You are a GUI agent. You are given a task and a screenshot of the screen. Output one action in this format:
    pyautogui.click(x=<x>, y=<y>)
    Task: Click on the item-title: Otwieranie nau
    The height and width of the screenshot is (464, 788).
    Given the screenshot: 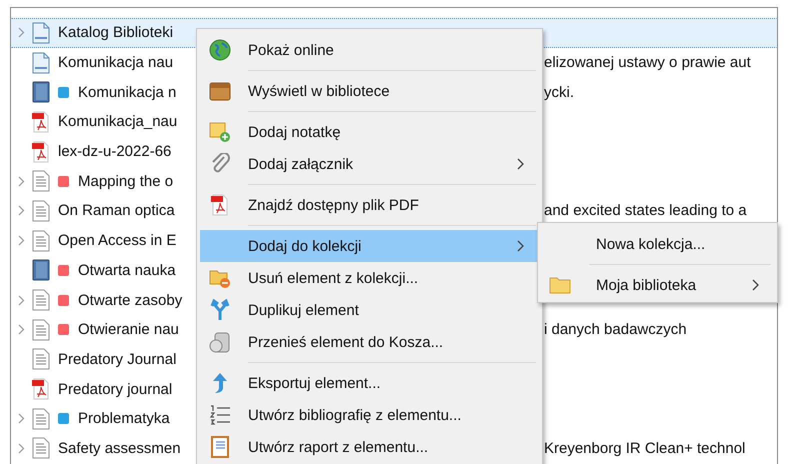 What is the action you would take?
    pyautogui.click(x=128, y=329)
    